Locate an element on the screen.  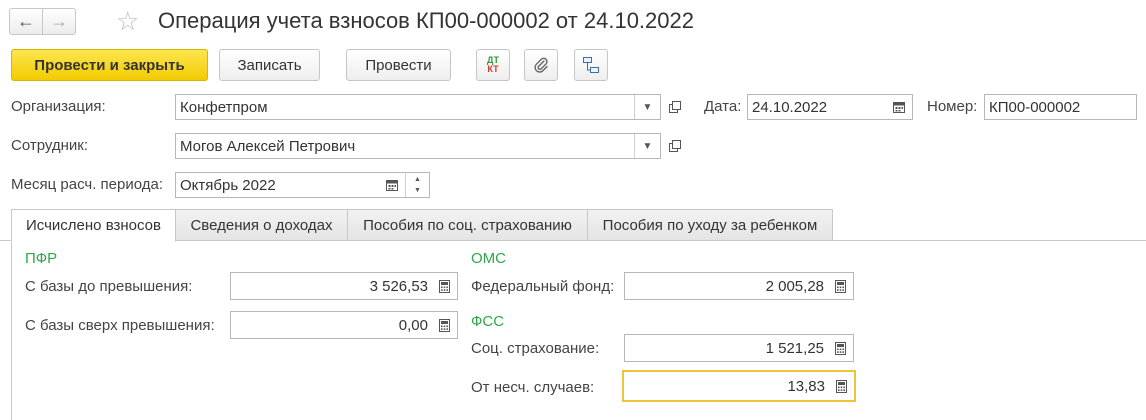
post-and-close-button: Провести и закрыть is located at coordinates (109, 65).